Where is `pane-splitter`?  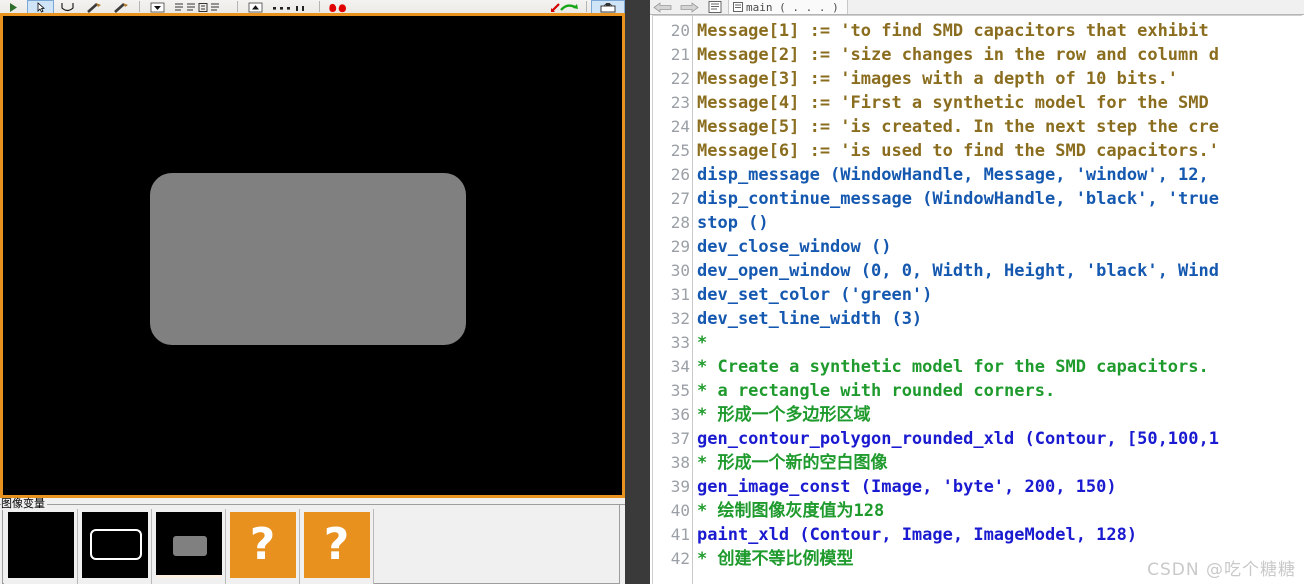
pane-splitter is located at coordinates (637, 292).